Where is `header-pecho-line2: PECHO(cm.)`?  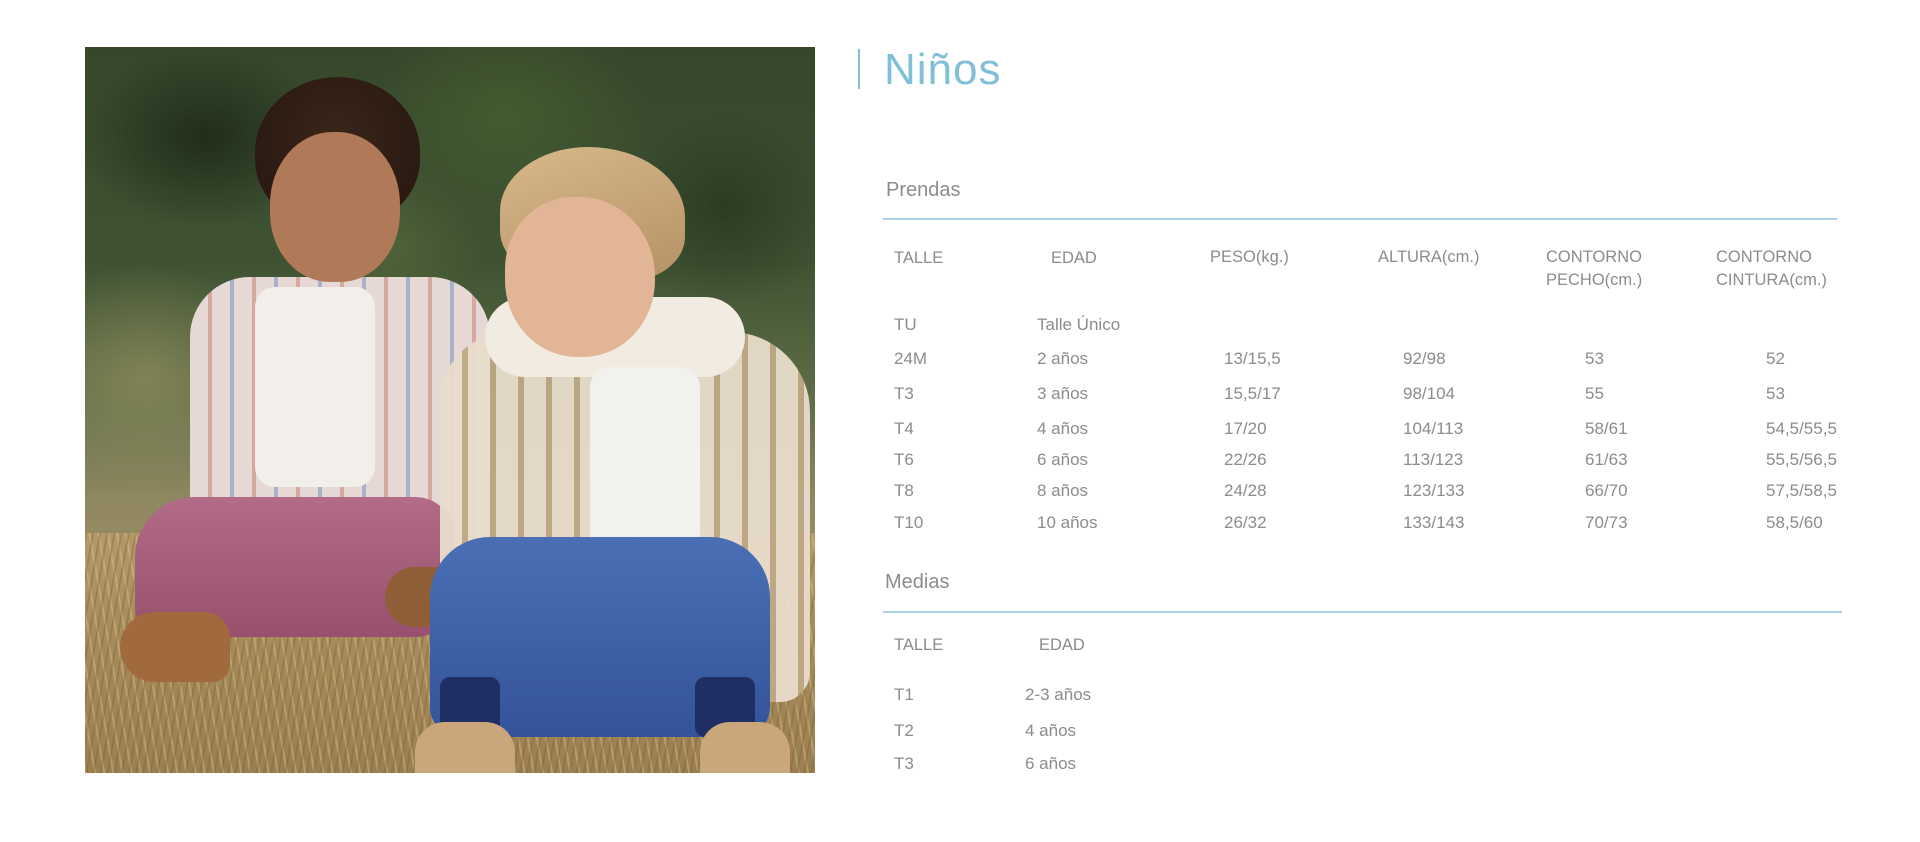 header-pecho-line2: PECHO(cm.) is located at coordinates (1594, 280).